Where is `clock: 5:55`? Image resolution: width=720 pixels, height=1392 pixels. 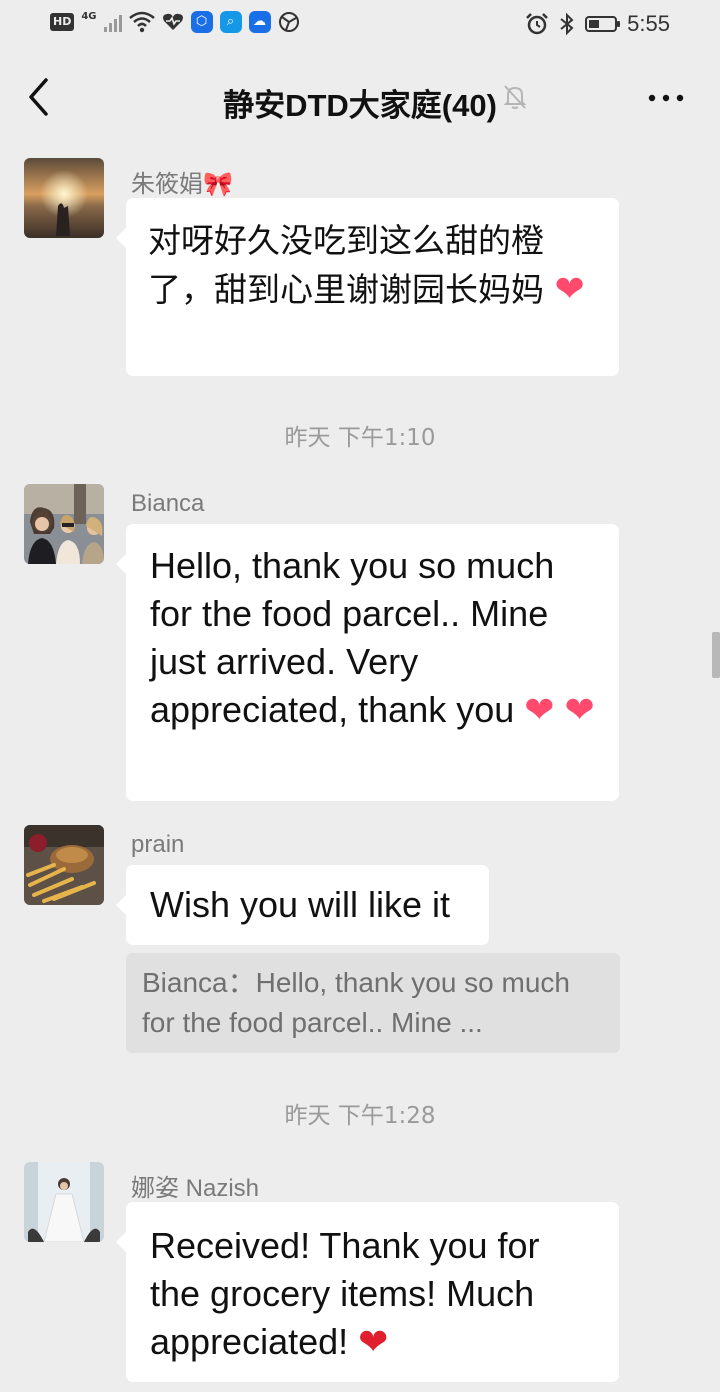 clock: 5:55 is located at coordinates (648, 23).